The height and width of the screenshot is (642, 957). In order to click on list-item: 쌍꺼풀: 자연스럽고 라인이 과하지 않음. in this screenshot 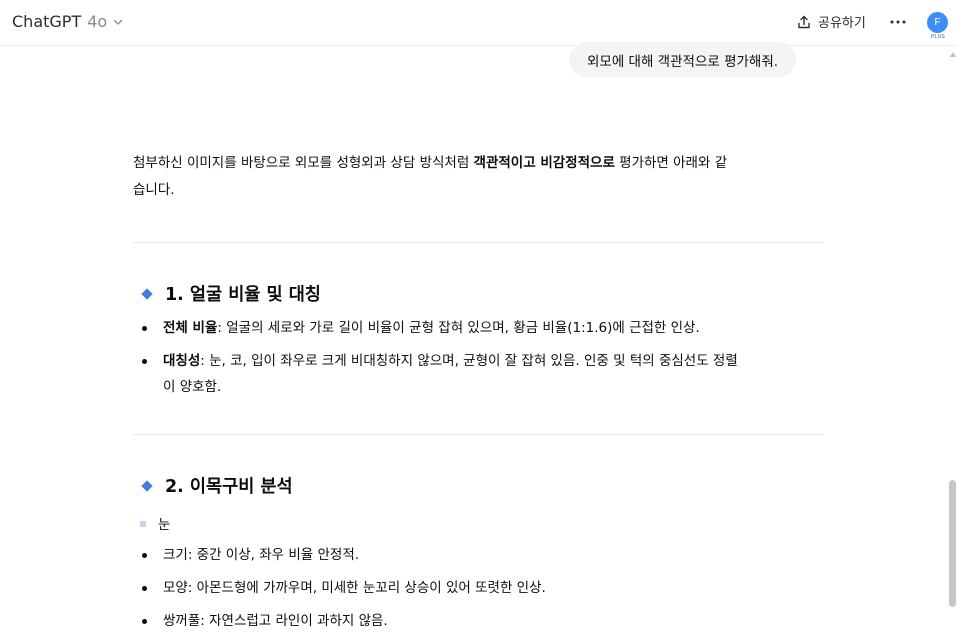, I will do `click(478, 621)`.